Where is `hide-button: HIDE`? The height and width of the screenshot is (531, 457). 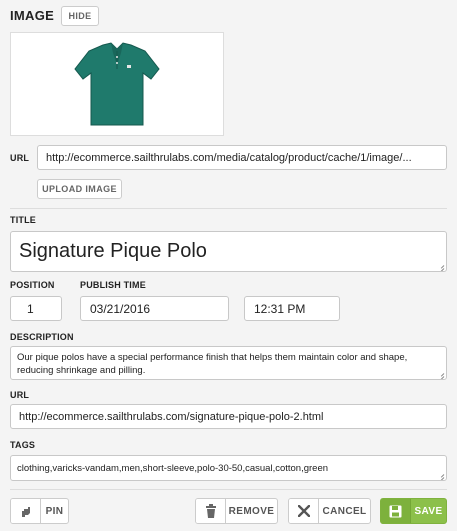
hide-button: HIDE is located at coordinates (80, 16).